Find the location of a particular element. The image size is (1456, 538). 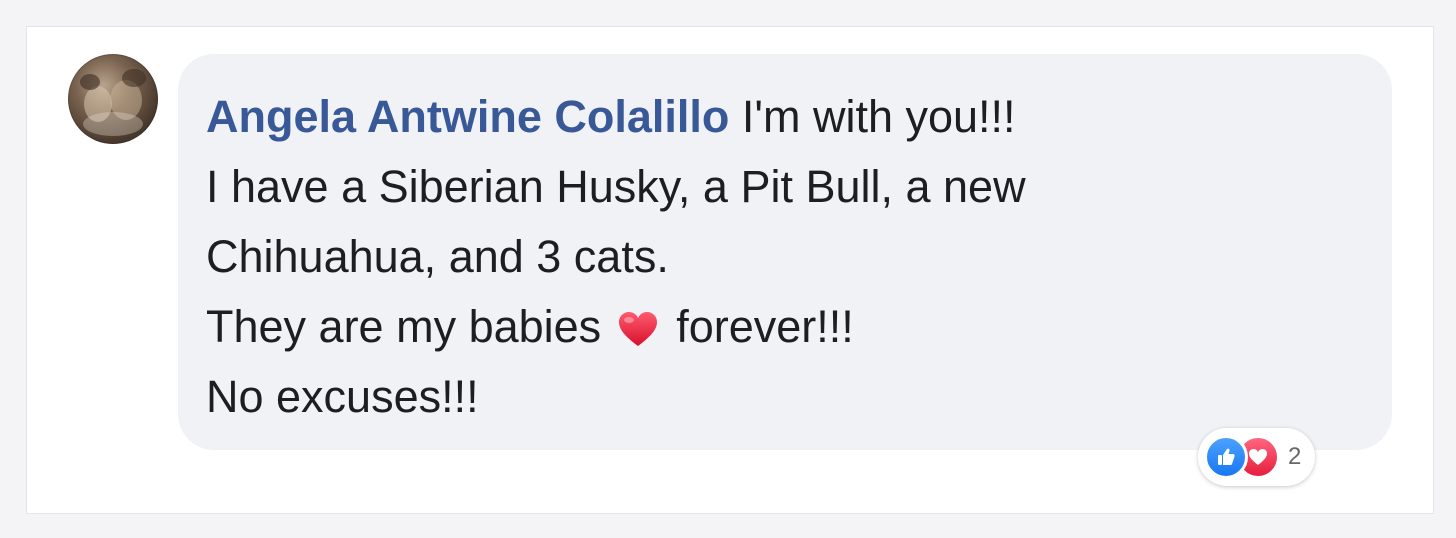

comment-line-5: No excuses!!! is located at coordinates (342, 396).